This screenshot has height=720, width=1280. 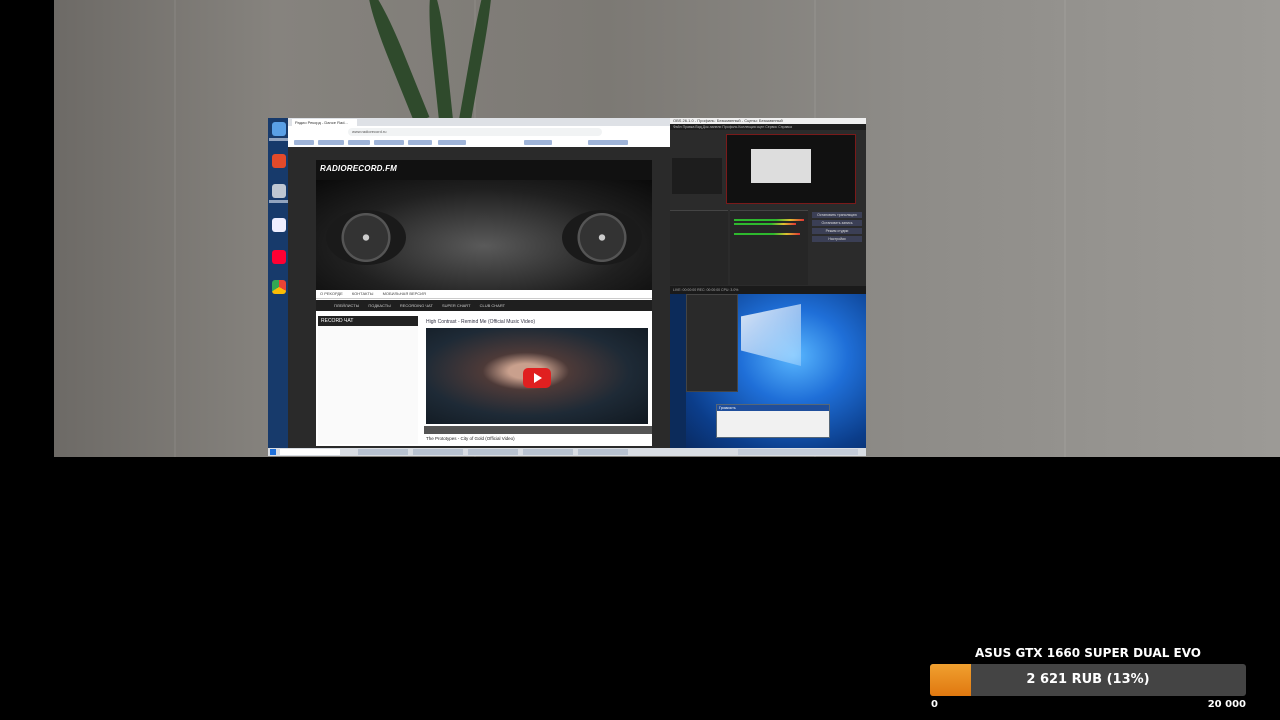 What do you see at coordinates (331, 293) in the screenshot?
I see `site-nav-item: О РЕКОРДЕ` at bounding box center [331, 293].